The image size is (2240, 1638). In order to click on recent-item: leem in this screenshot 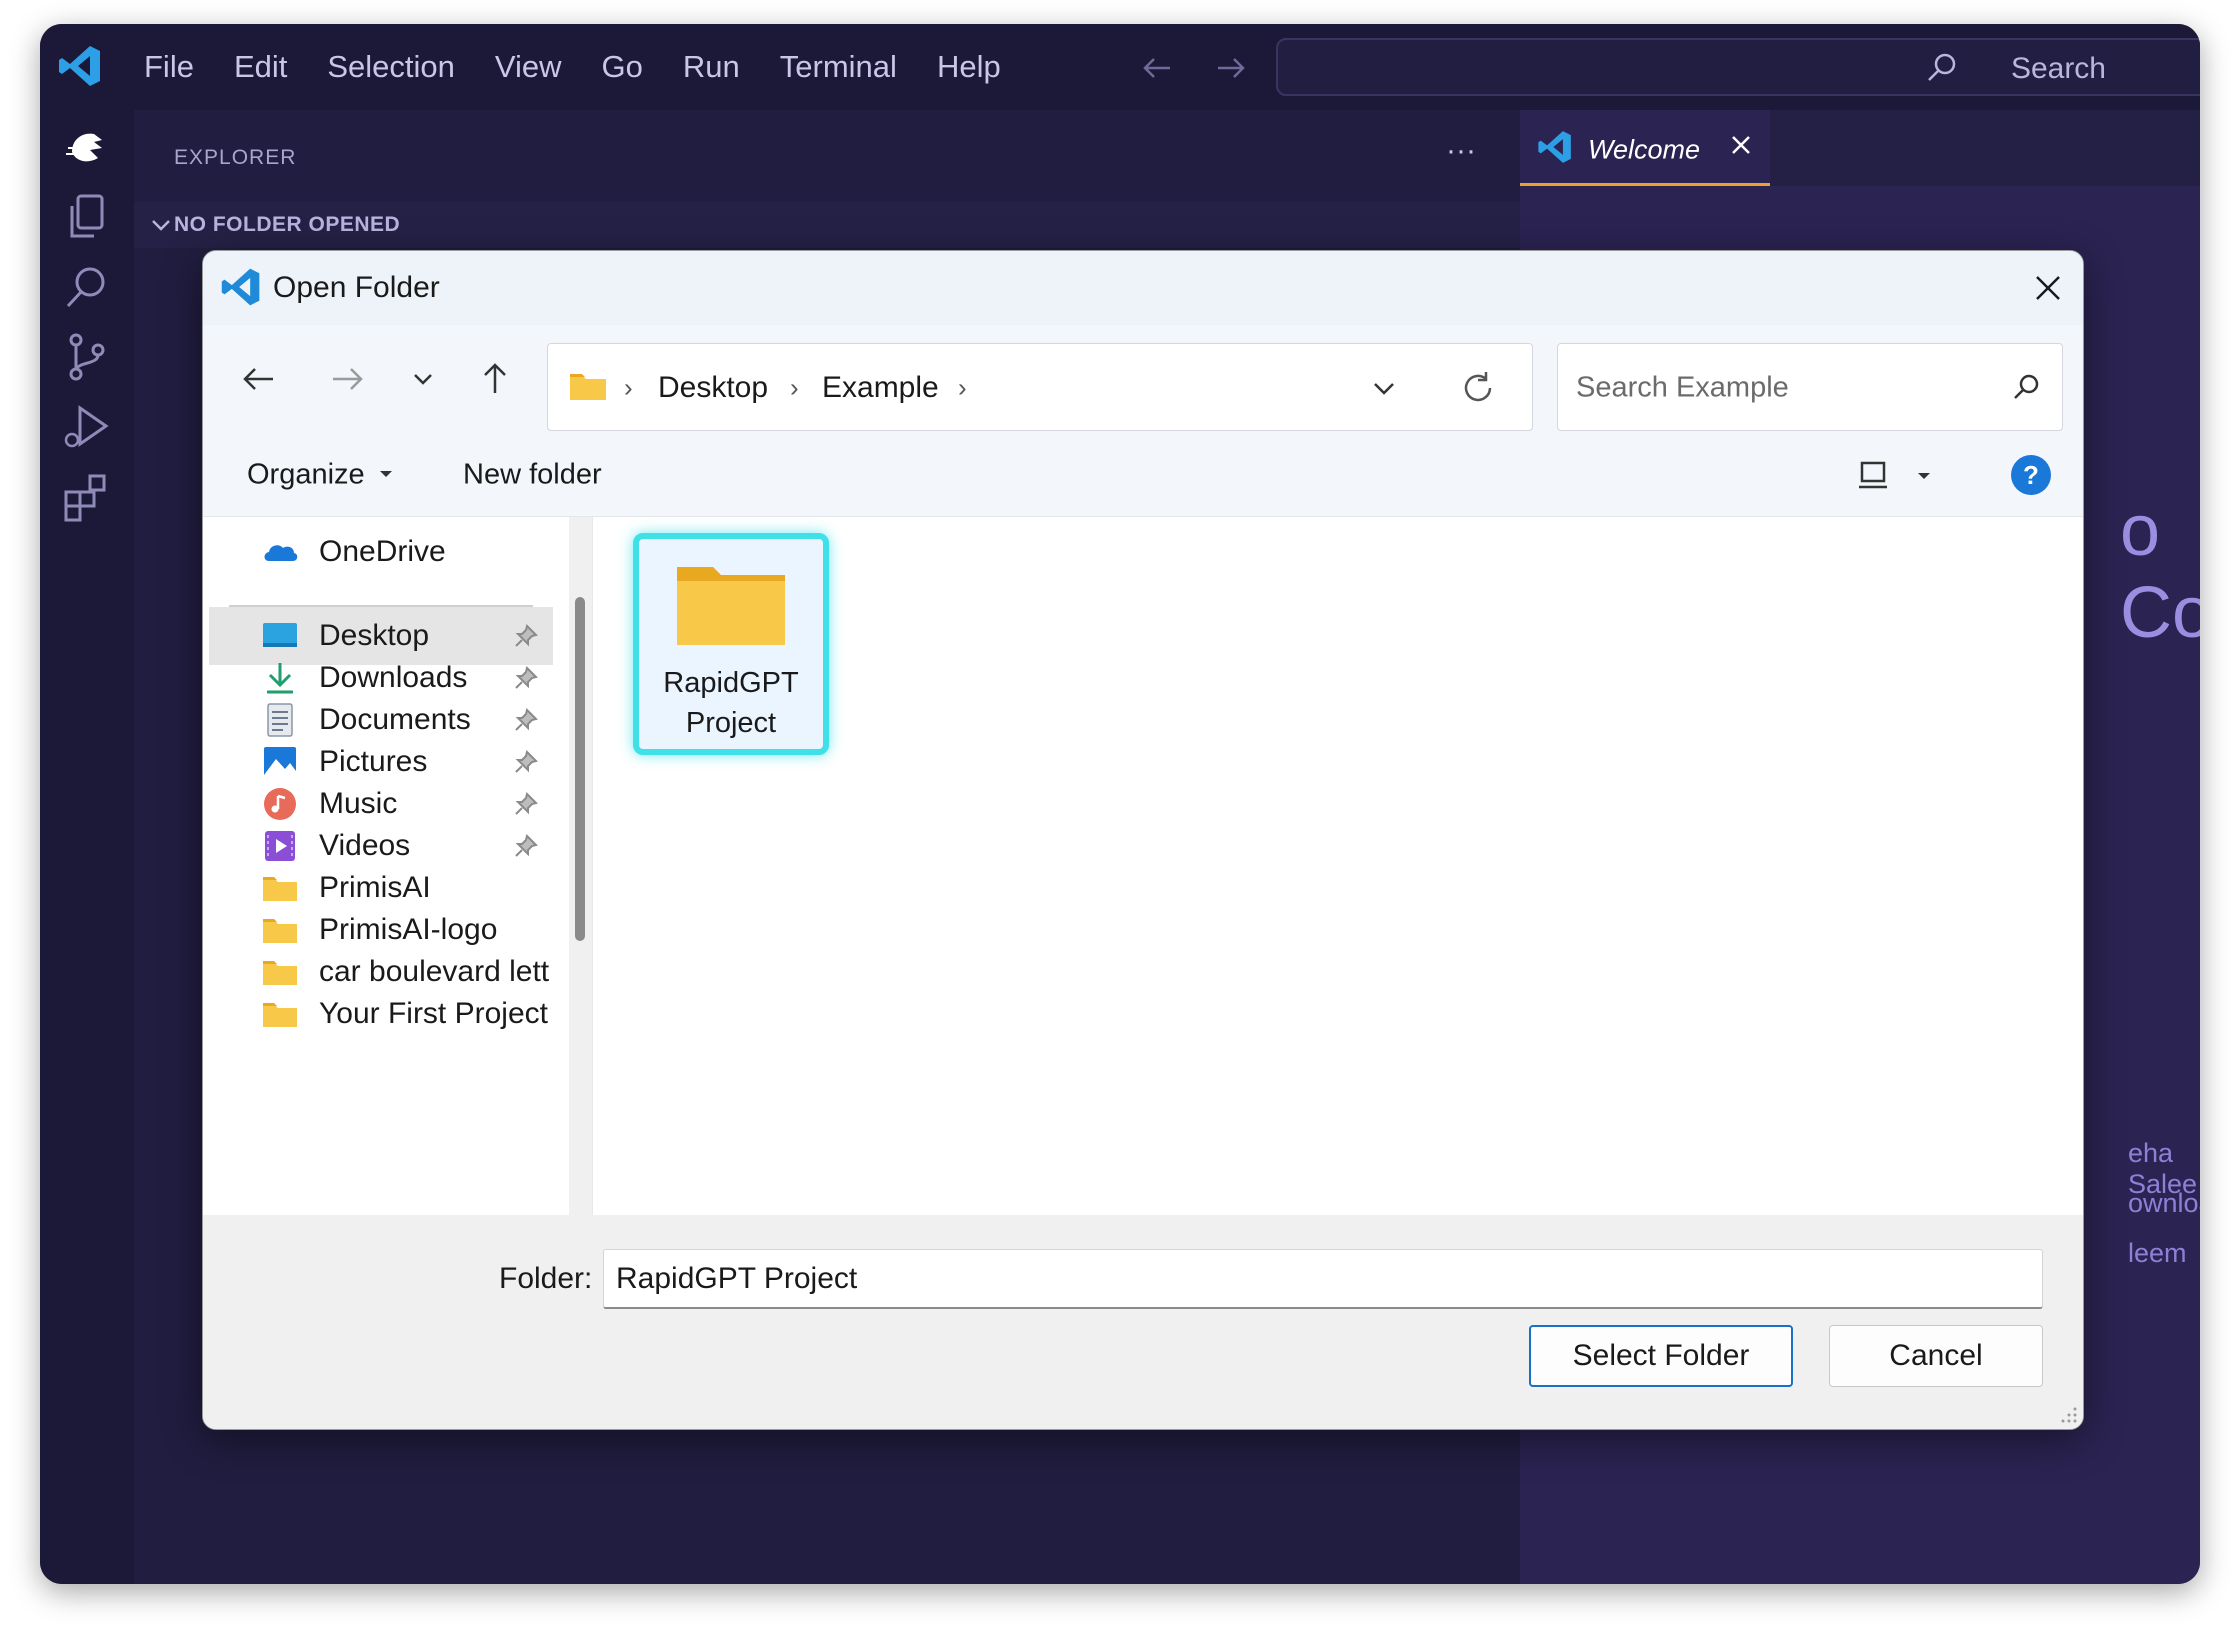, I will do `click(2157, 1253)`.